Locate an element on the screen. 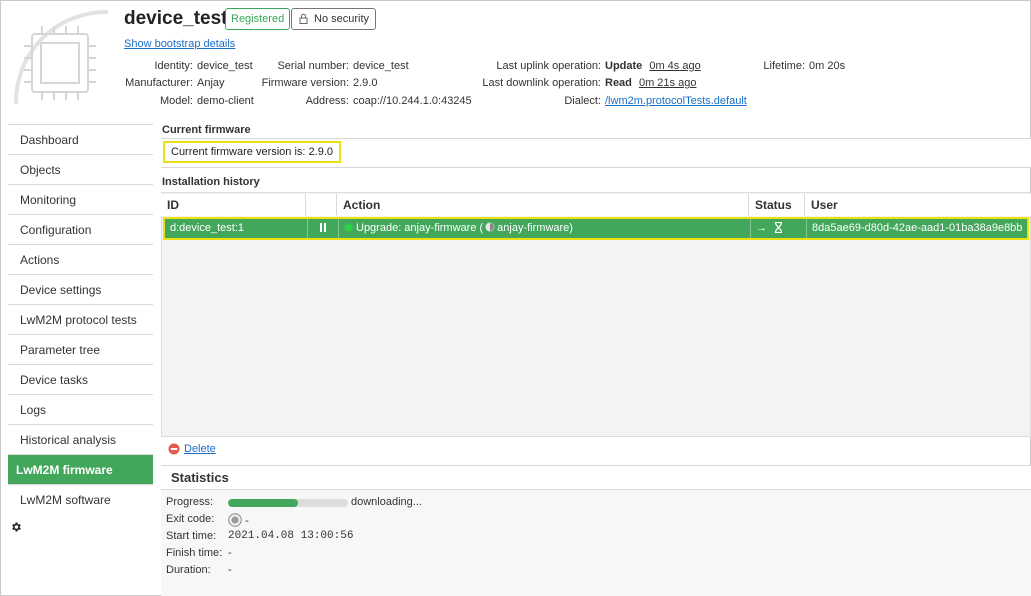 The width and height of the screenshot is (1031, 596). package-icon is located at coordinates (490, 227).